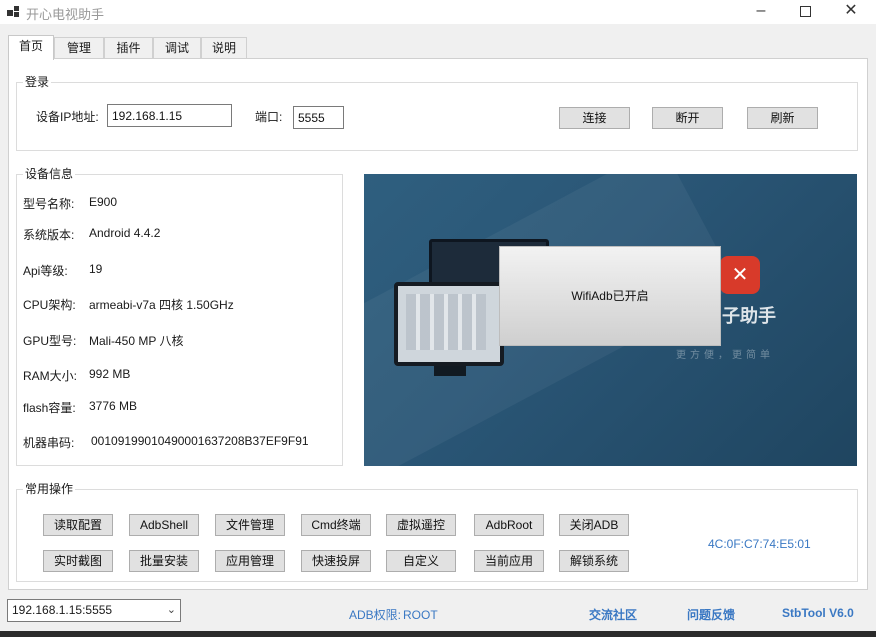  Describe the element at coordinates (78, 561) in the screenshot. I see `screenshot-button: 实时截图` at that location.